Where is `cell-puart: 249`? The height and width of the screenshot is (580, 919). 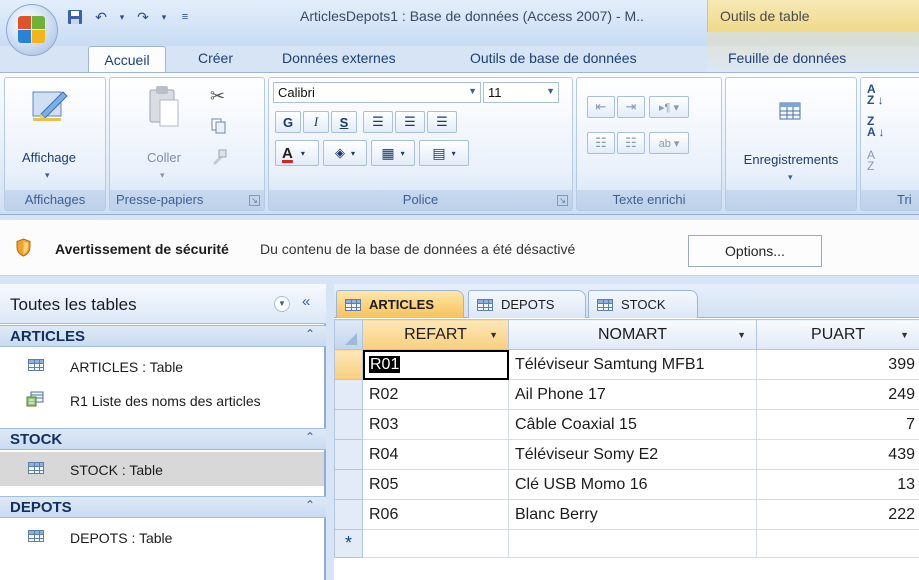
cell-puart: 249 is located at coordinates (837, 394).